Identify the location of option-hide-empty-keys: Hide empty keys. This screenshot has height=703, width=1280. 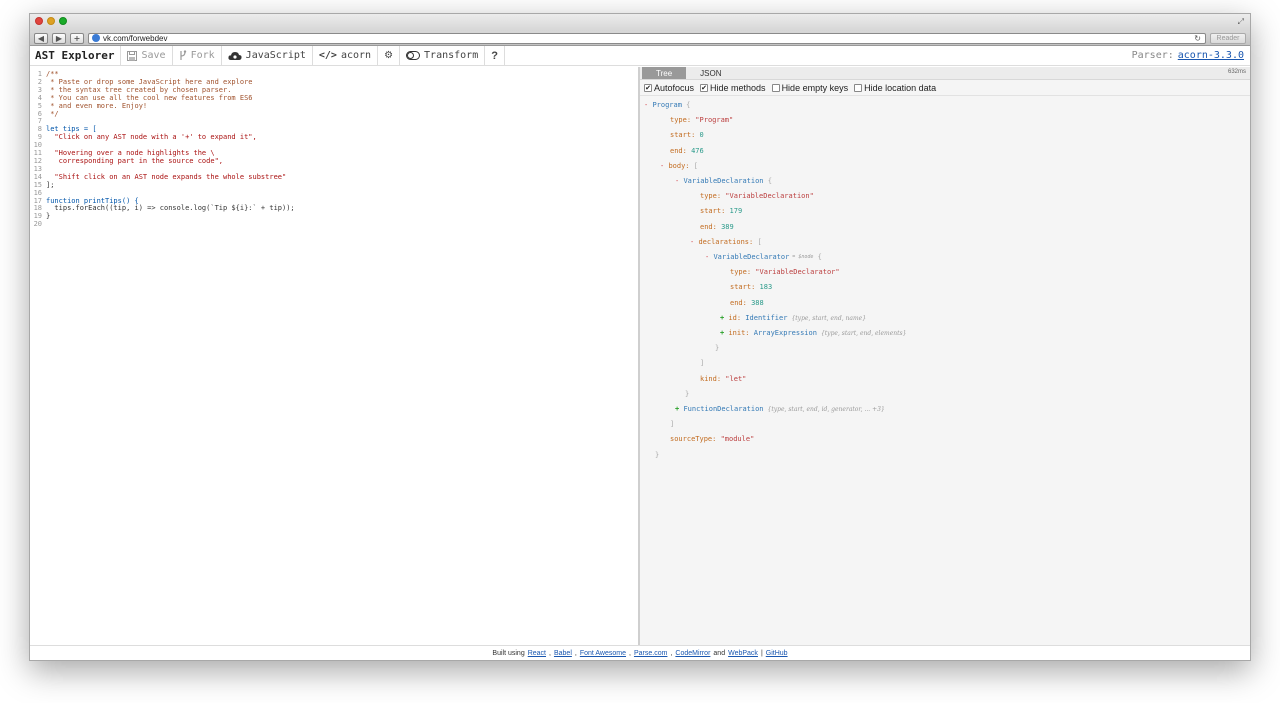
(810, 87).